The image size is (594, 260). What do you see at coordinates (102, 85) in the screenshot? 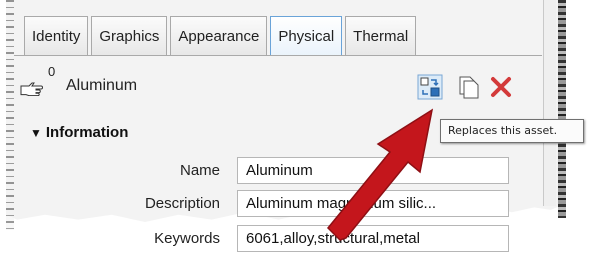
I see `asset-name: Aluminum` at bounding box center [102, 85].